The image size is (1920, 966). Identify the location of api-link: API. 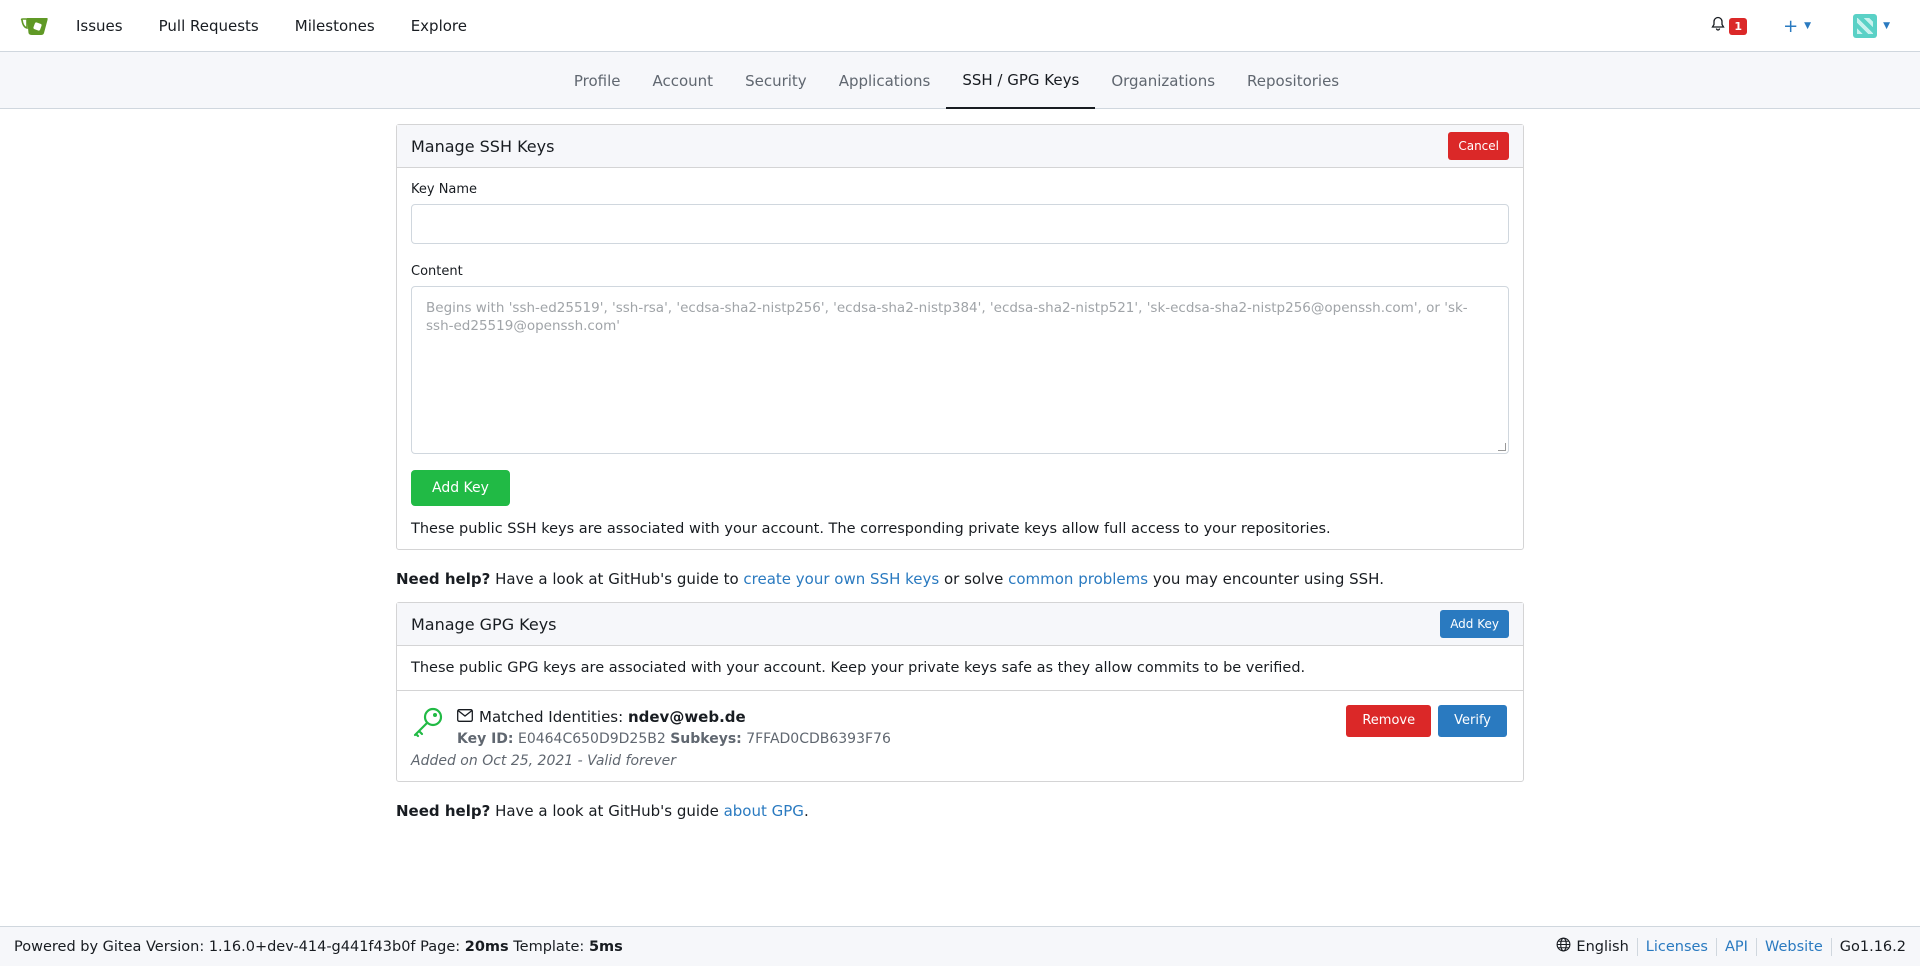
(1736, 947).